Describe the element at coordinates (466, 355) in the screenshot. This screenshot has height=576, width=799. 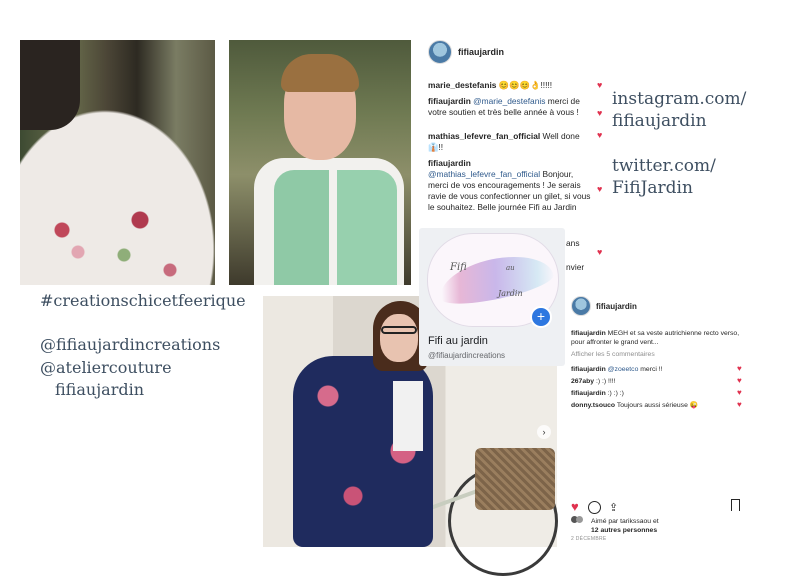
I see `profile-handle: @fifiaujardincreations` at that location.